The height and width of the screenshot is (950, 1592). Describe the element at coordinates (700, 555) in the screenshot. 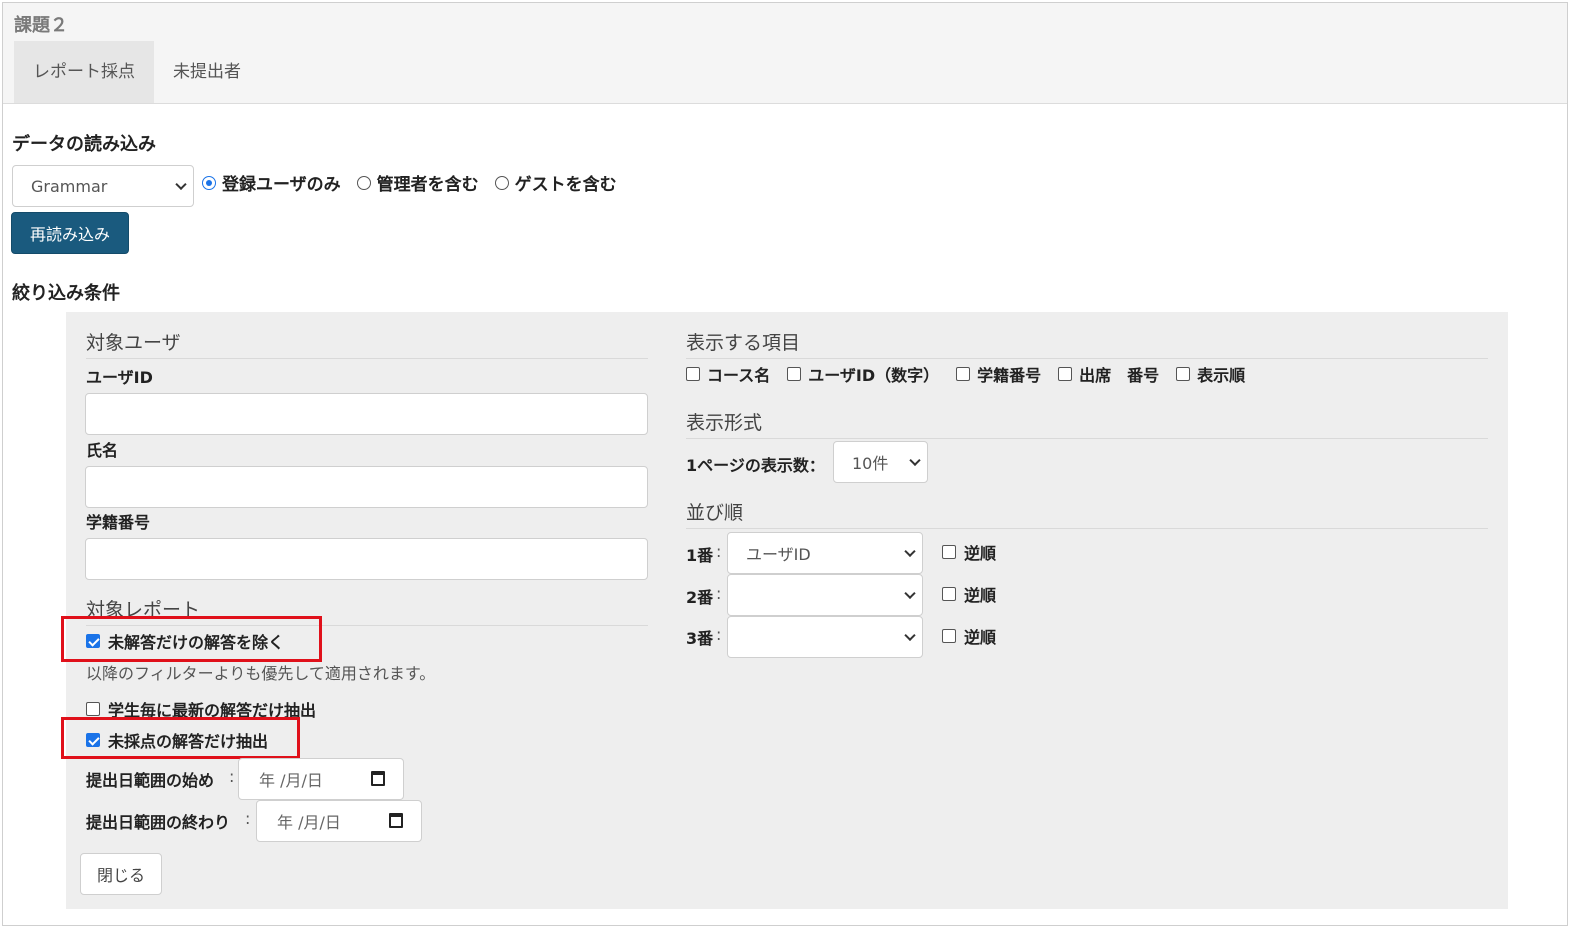

I see `sort-1-label: 1番` at that location.